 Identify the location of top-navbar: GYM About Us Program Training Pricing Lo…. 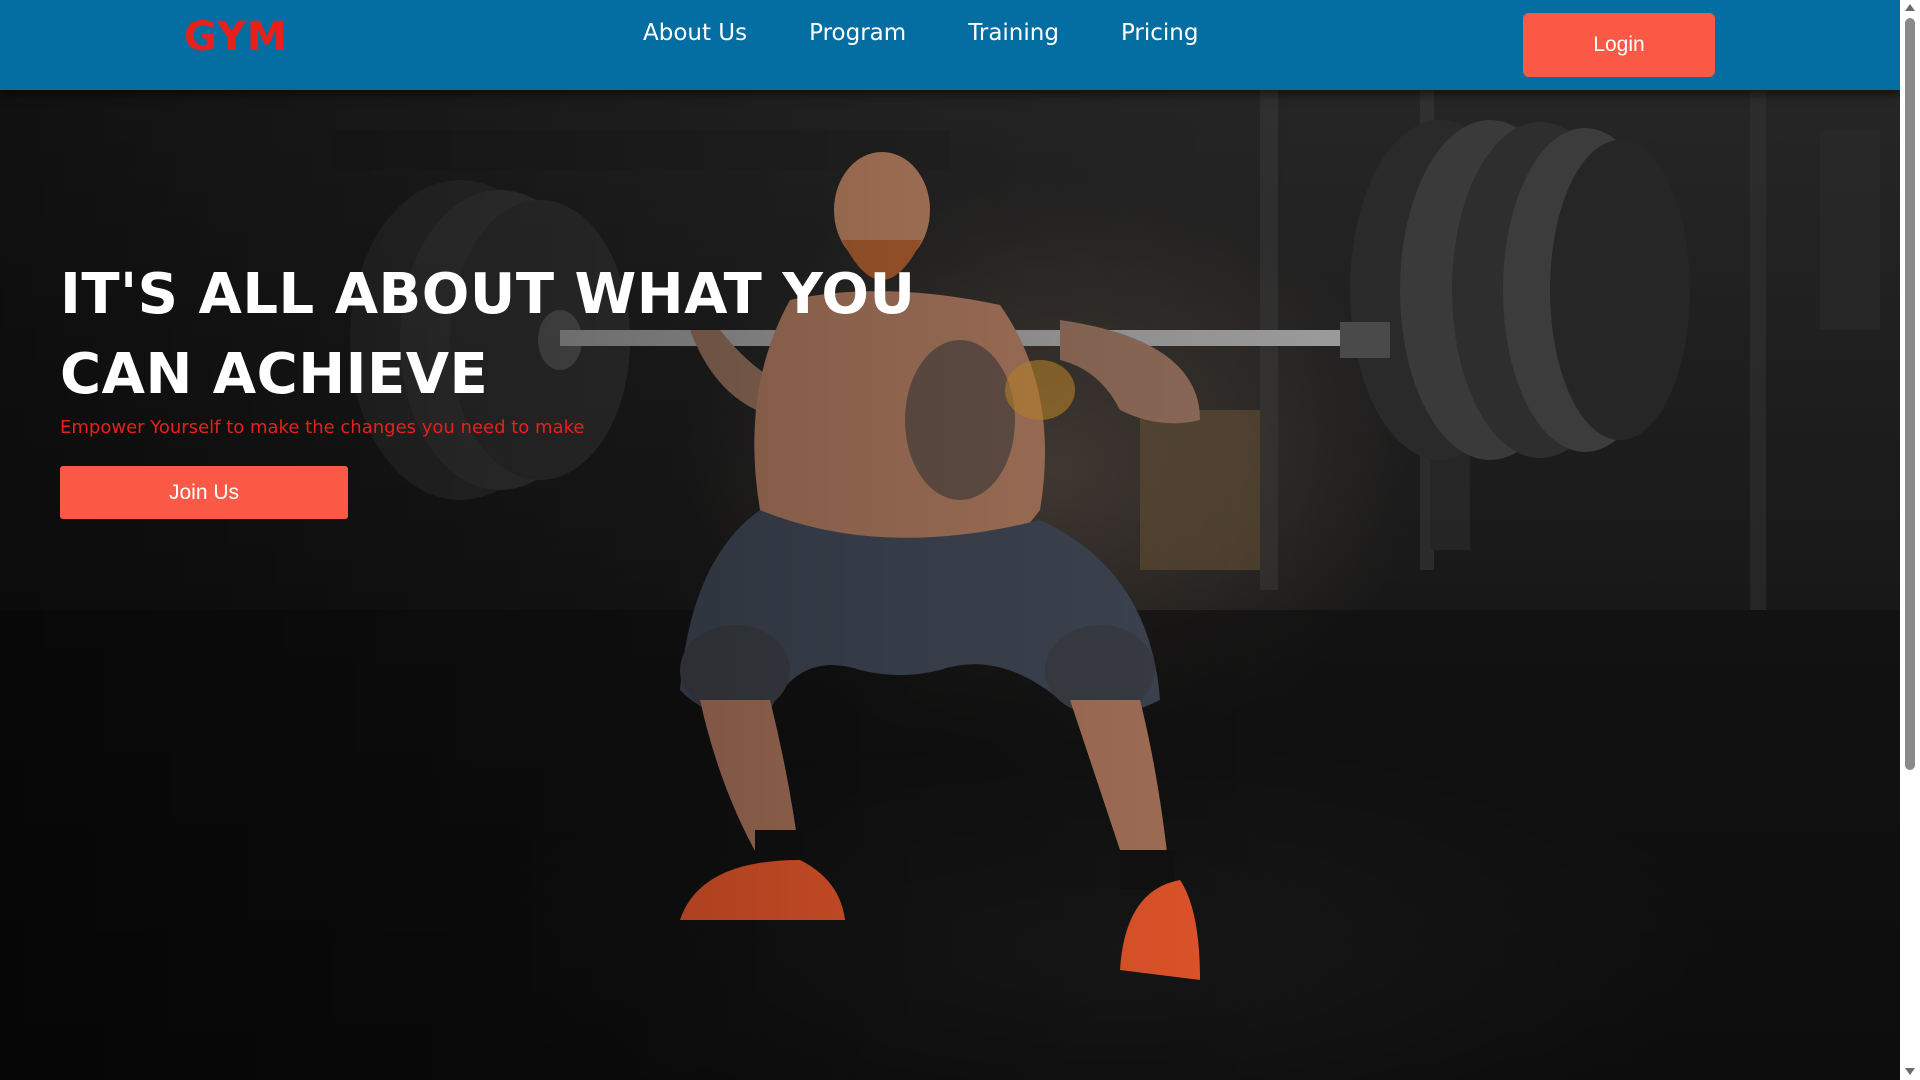
(950, 45).